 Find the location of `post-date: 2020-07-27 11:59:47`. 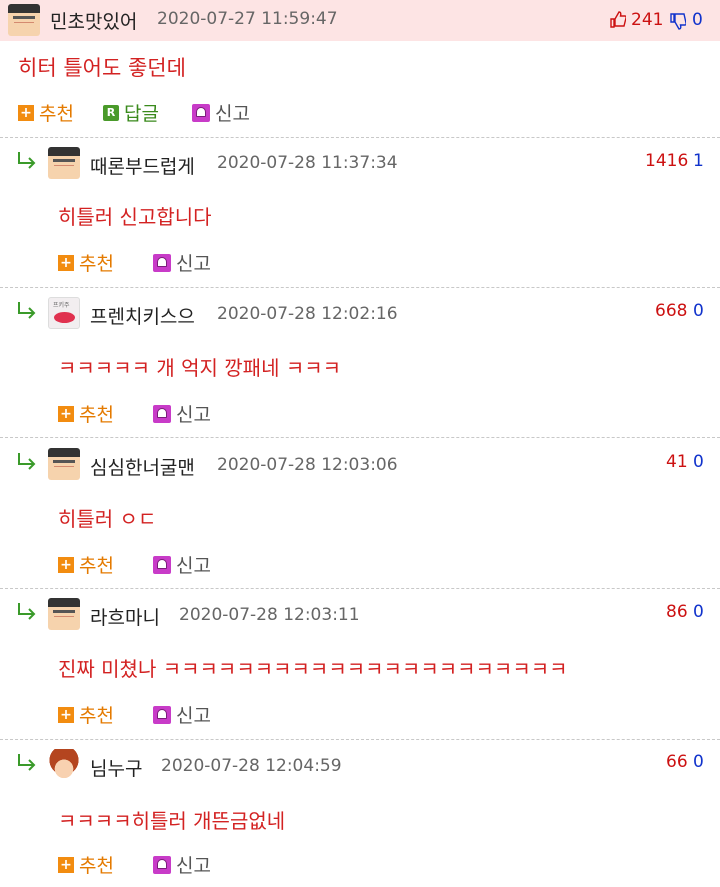

post-date: 2020-07-27 11:59:47 is located at coordinates (247, 19).